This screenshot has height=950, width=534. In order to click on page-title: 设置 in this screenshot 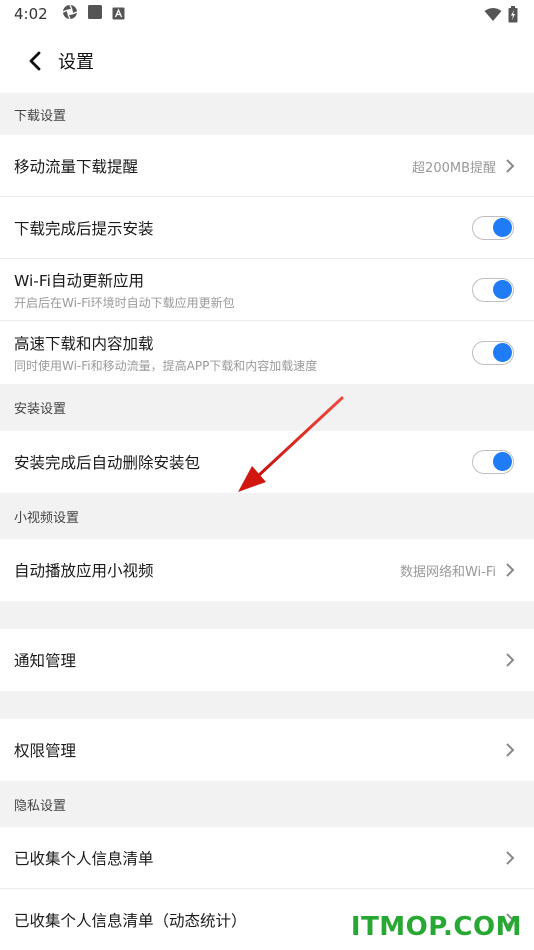, I will do `click(76, 62)`.